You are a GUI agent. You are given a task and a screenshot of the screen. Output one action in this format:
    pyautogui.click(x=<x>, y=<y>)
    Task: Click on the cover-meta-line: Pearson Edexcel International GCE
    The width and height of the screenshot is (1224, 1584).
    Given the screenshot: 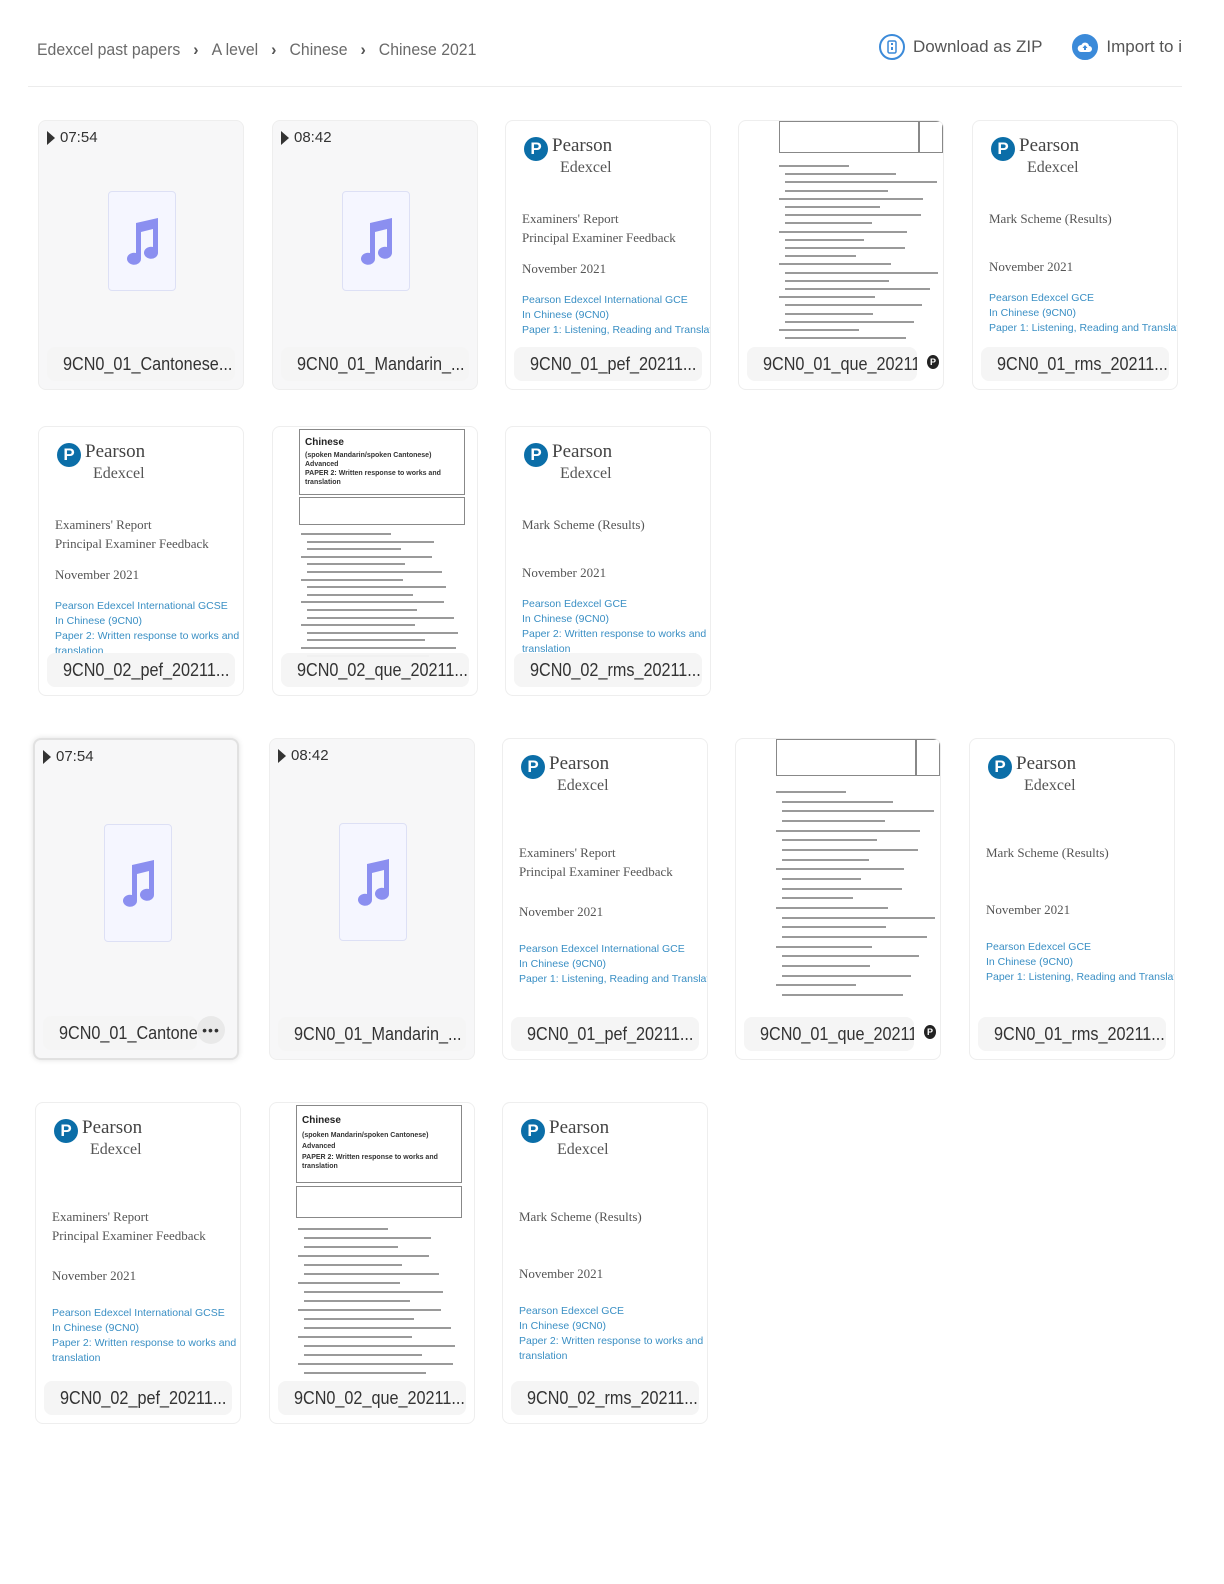 What is the action you would take?
    pyautogui.click(x=605, y=300)
    